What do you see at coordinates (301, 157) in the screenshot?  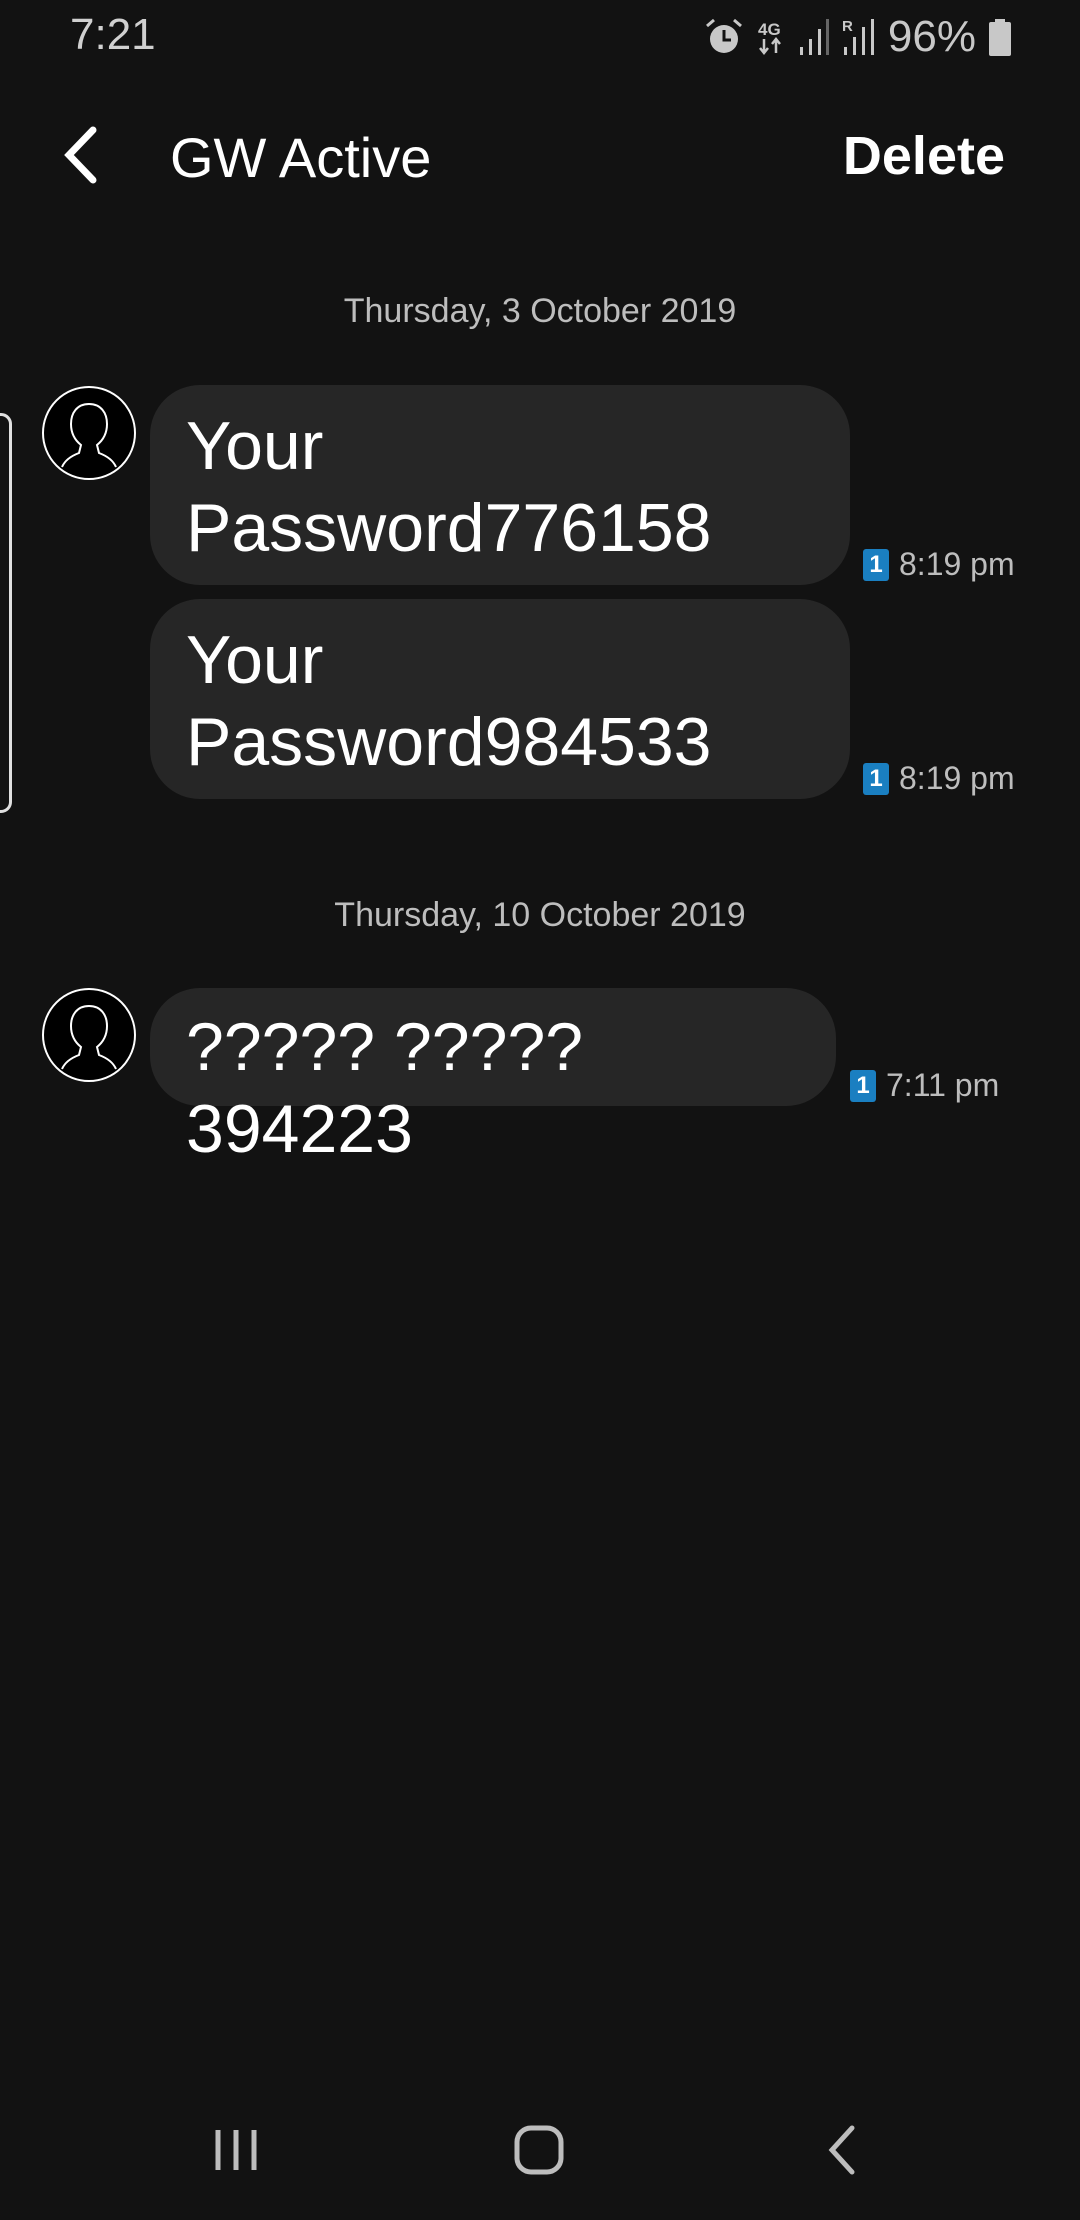 I see `conversation-title: GW Active` at bounding box center [301, 157].